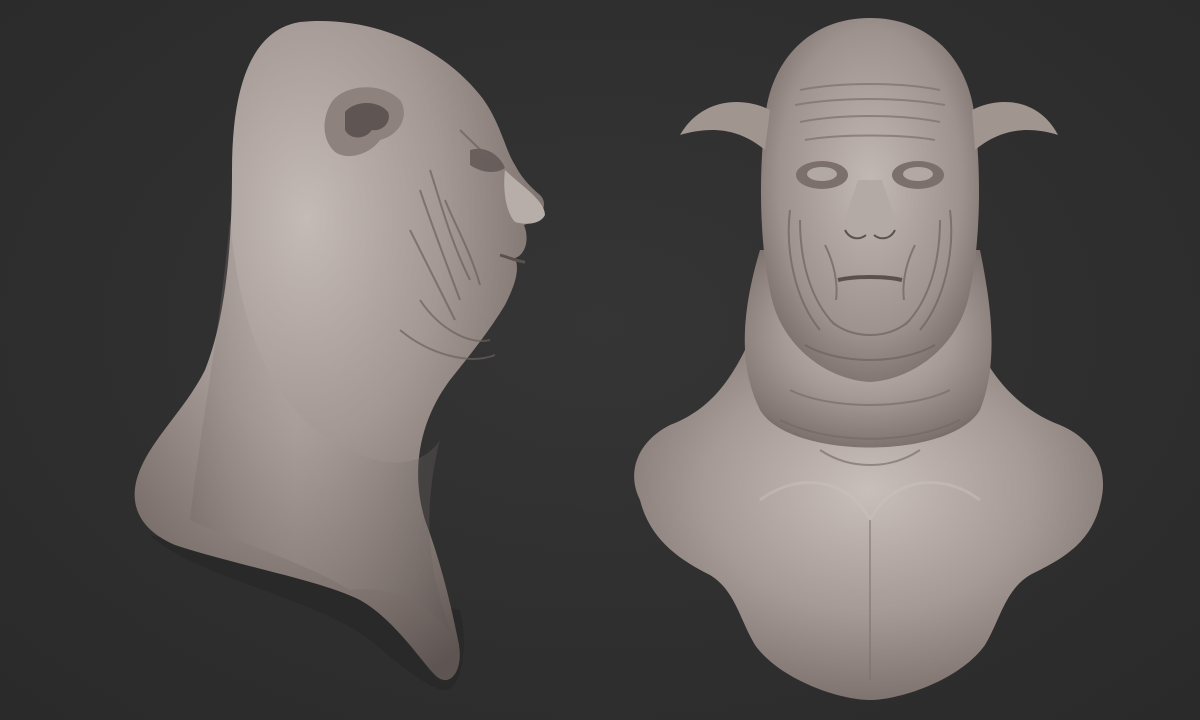  I want to click on front-eyeball-right, so click(918, 174).